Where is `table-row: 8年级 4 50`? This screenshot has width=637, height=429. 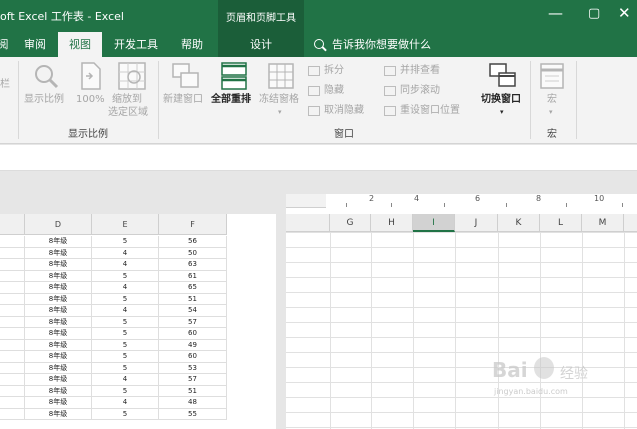
table-row: 8年级 4 50 is located at coordinates (113, 253).